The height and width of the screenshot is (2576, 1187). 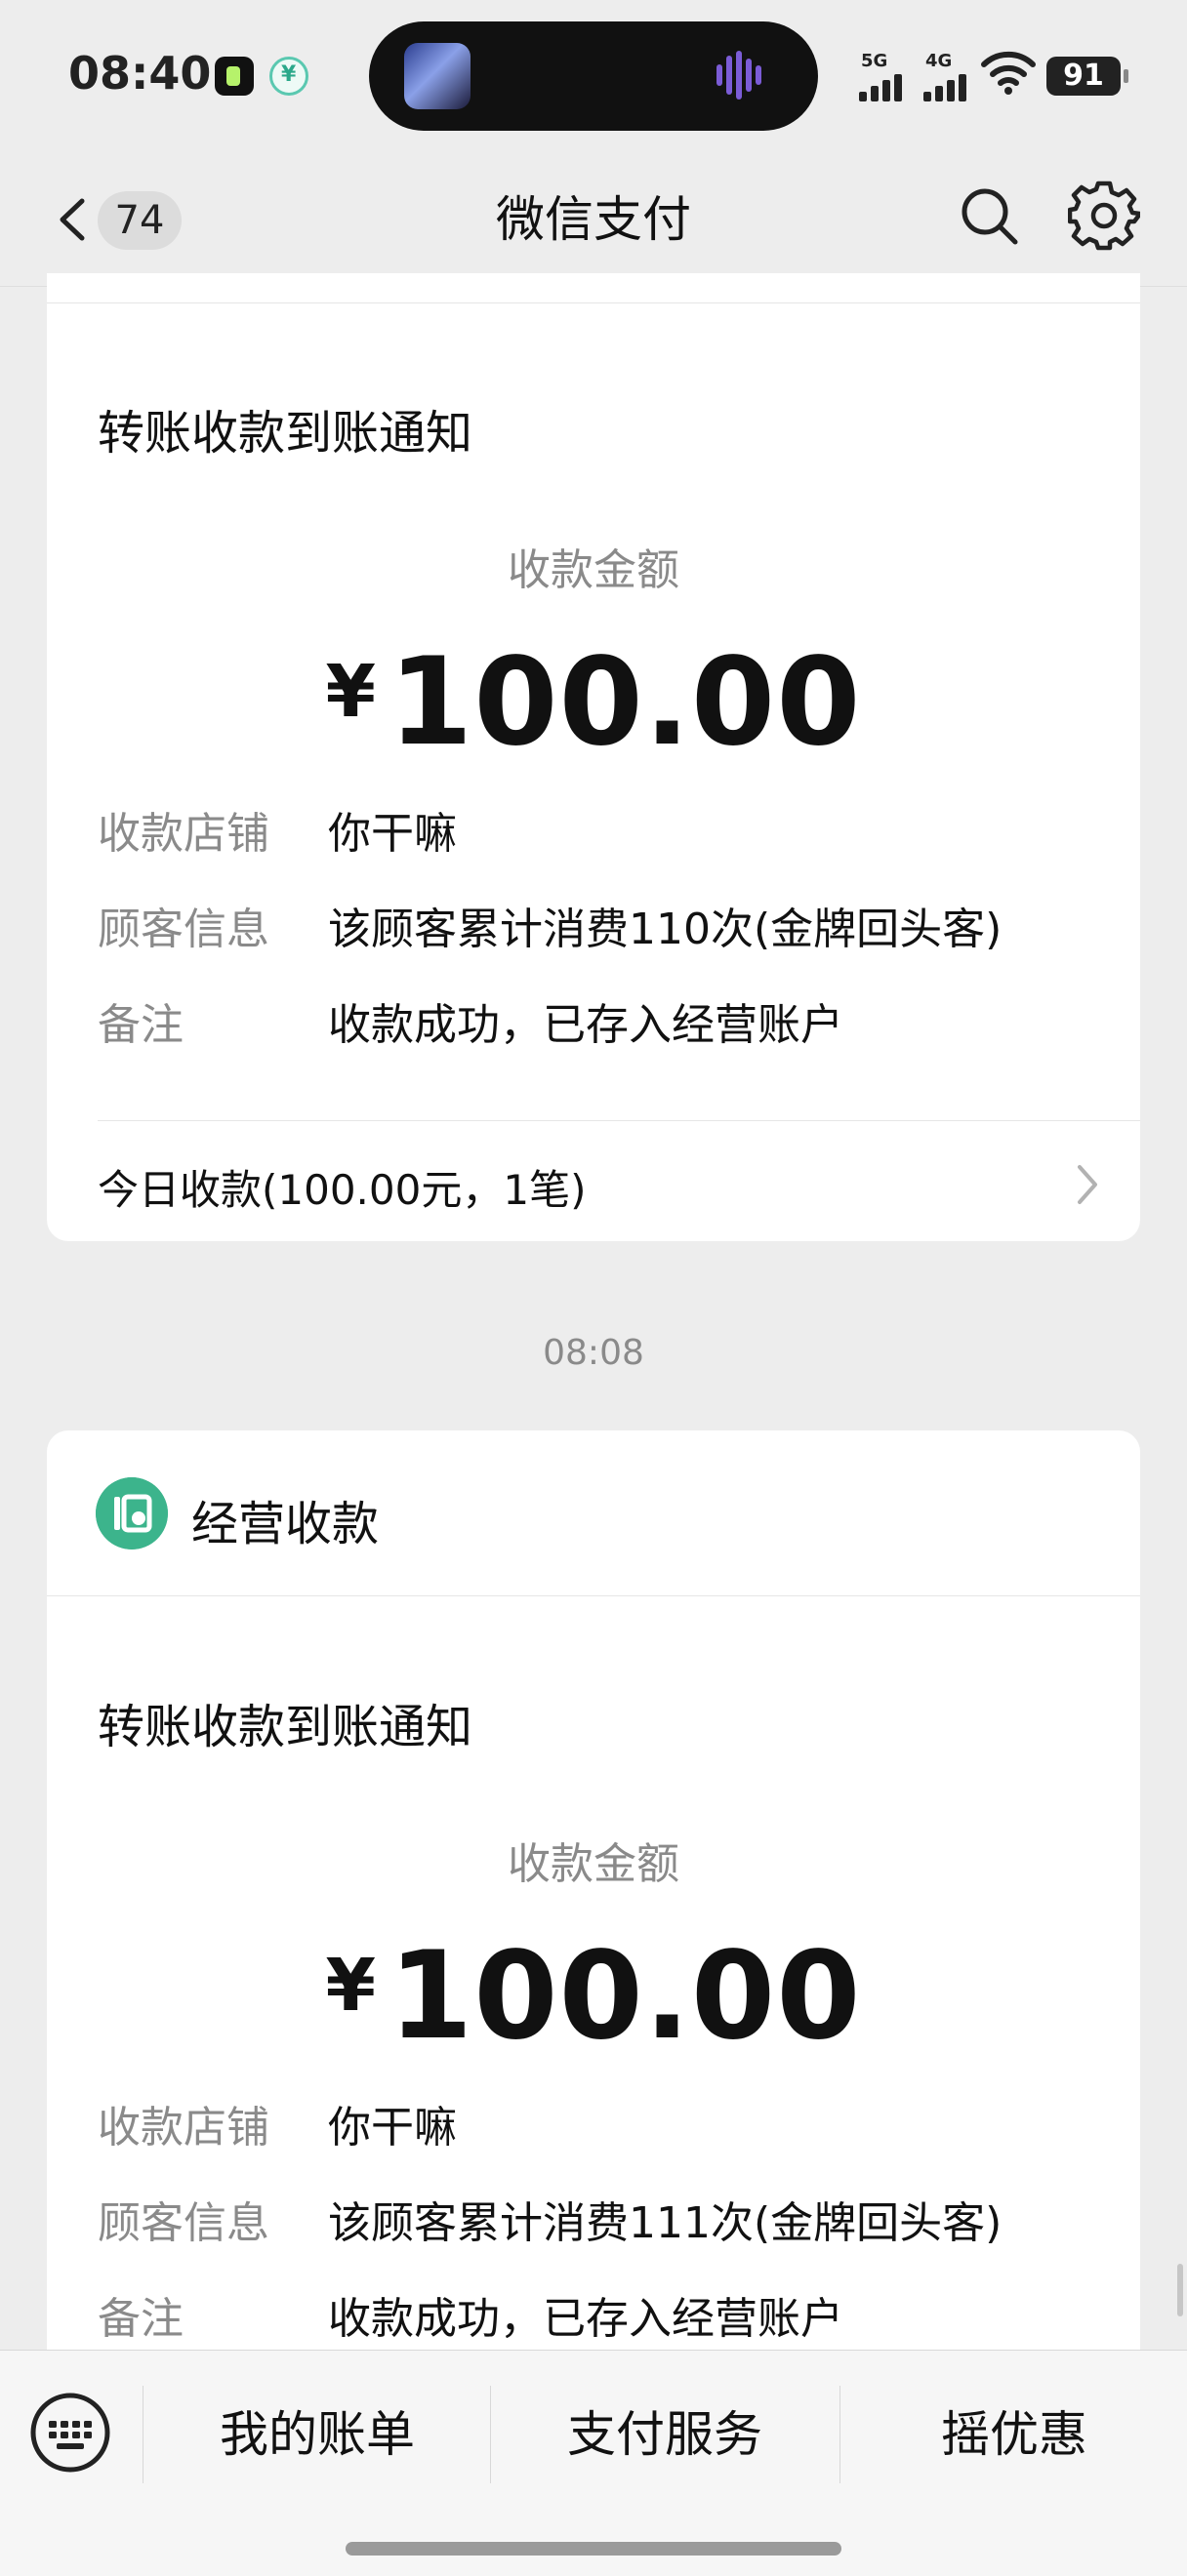 I want to click on home-indicator, so click(x=593, y=2549).